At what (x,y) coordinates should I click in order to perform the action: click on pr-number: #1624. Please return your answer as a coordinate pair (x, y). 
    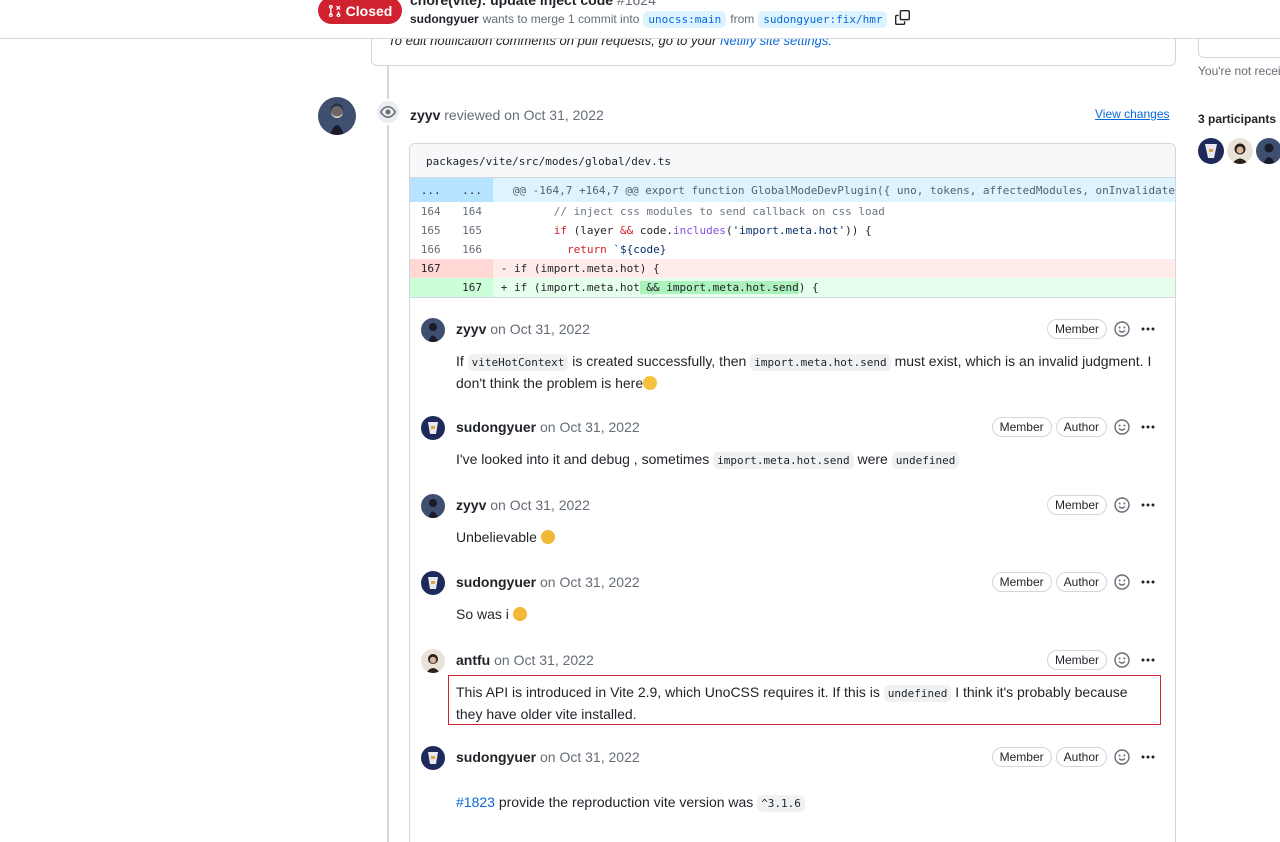
    Looking at the image, I should click on (636, 4).